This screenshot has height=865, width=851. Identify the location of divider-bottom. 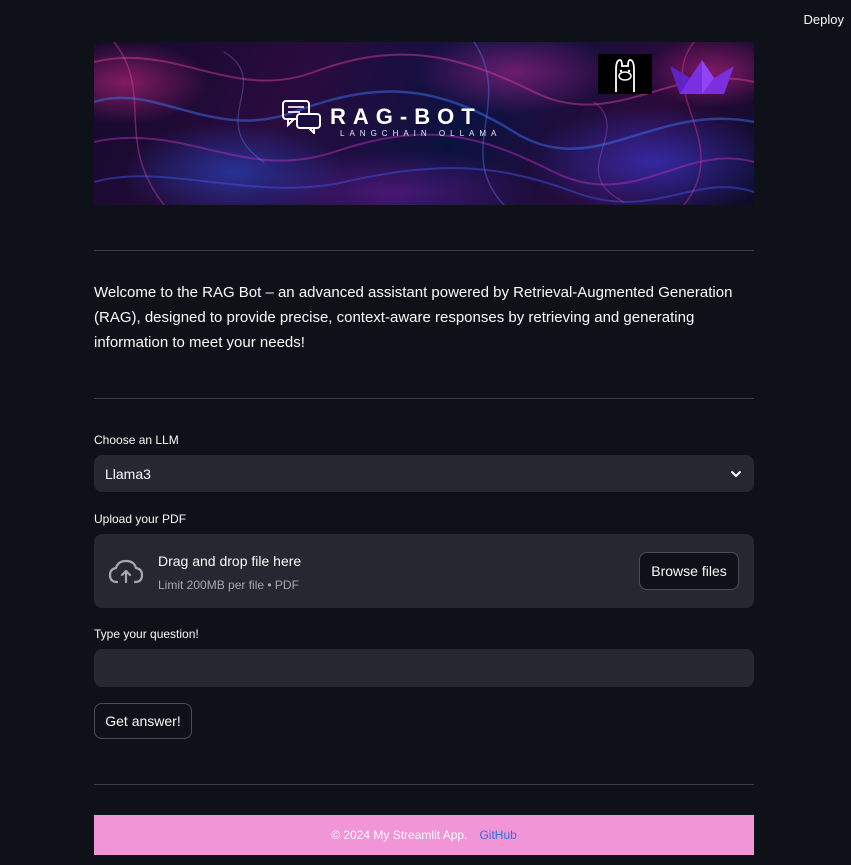
(424, 784).